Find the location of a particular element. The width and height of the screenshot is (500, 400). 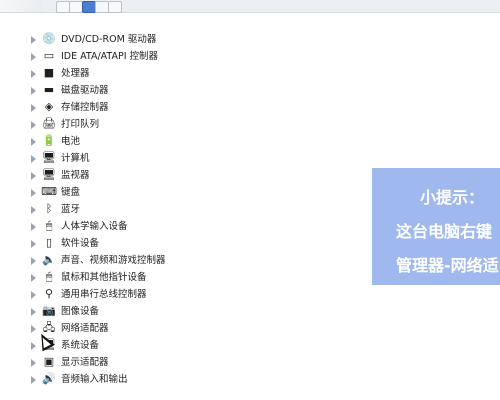

camera-icon: 📷 is located at coordinates (49, 310).